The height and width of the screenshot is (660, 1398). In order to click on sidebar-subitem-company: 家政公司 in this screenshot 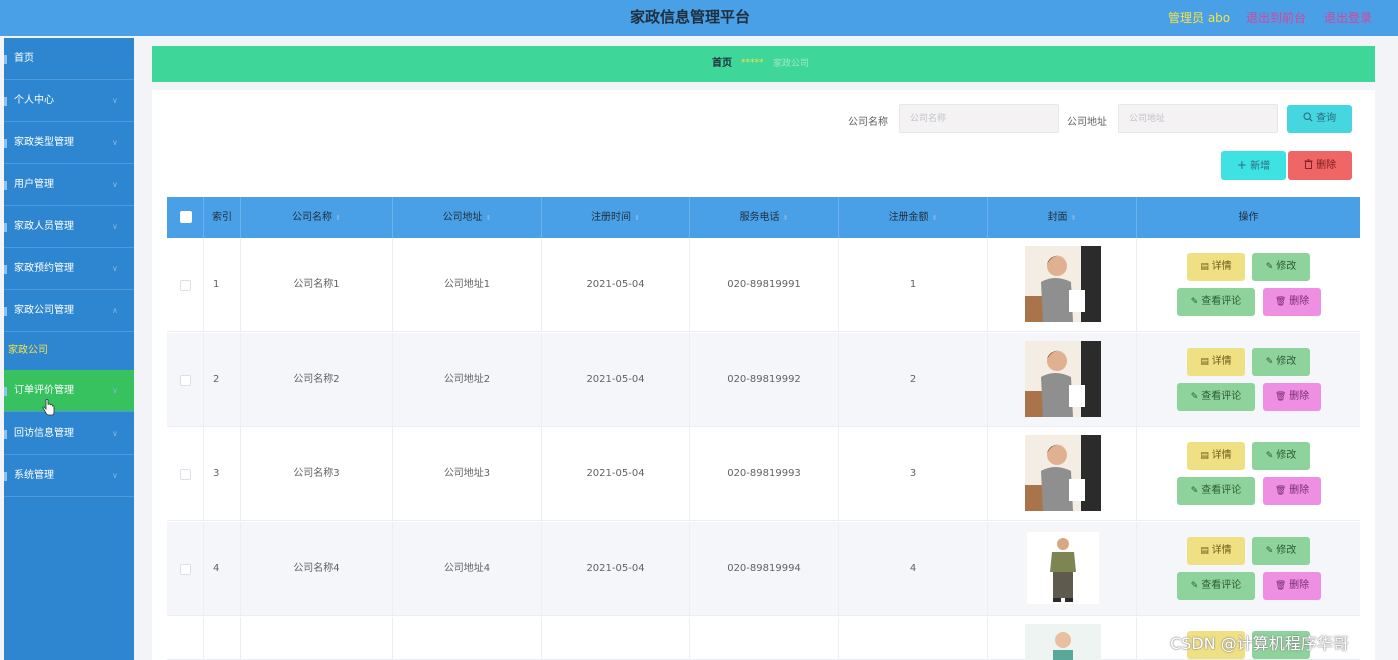, I will do `click(69, 351)`.